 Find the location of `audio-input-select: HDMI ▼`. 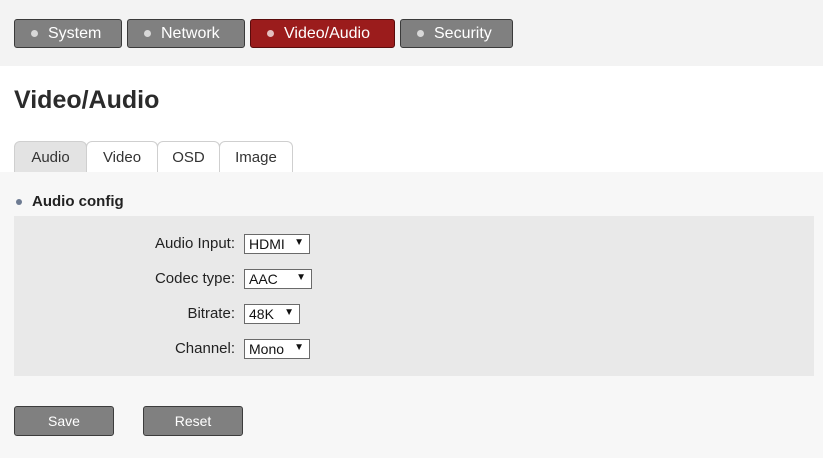

audio-input-select: HDMI ▼ is located at coordinates (277, 244).